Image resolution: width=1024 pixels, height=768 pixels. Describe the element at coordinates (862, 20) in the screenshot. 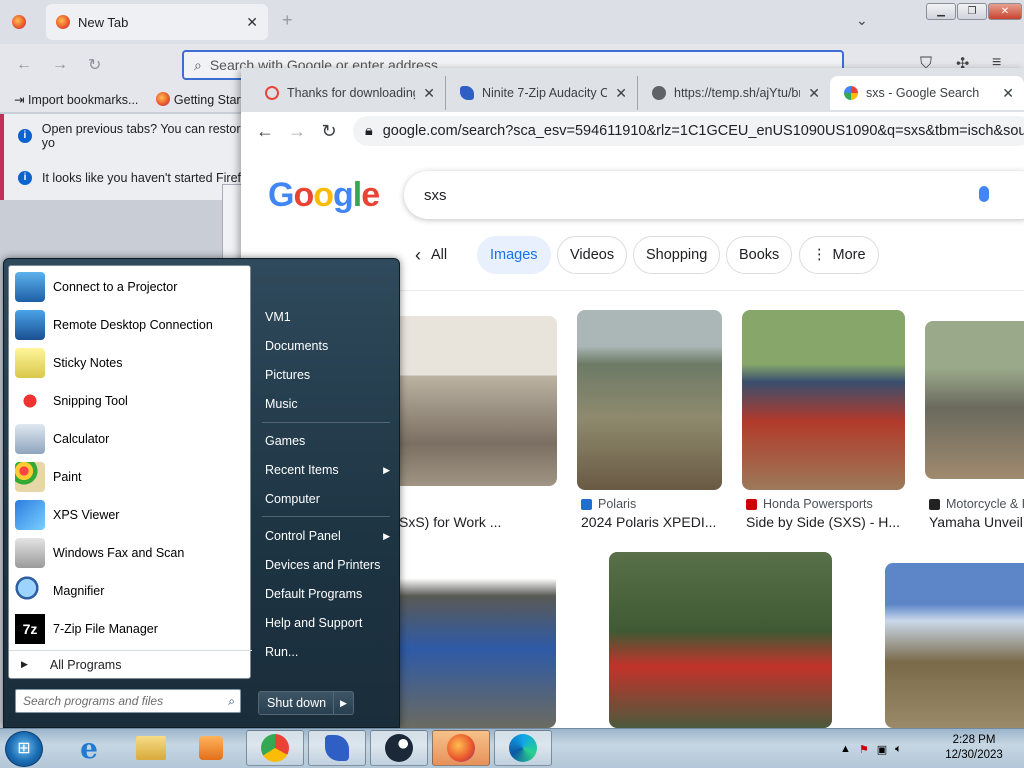

I see `chevron-down-icon: ⌄` at that location.